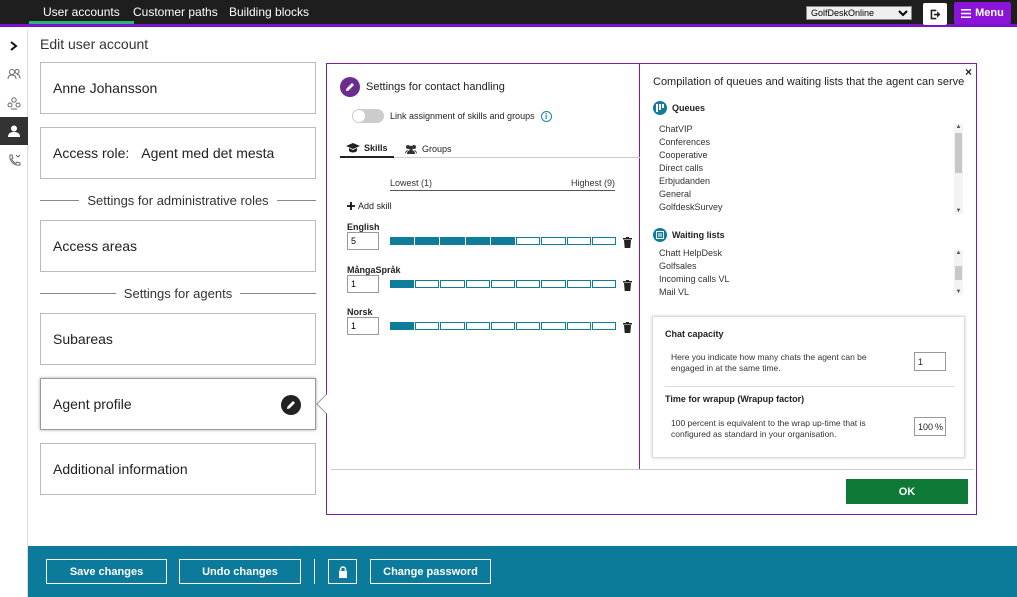 The height and width of the screenshot is (597, 1017). I want to click on waiting-scroll-thumb, so click(958, 273).